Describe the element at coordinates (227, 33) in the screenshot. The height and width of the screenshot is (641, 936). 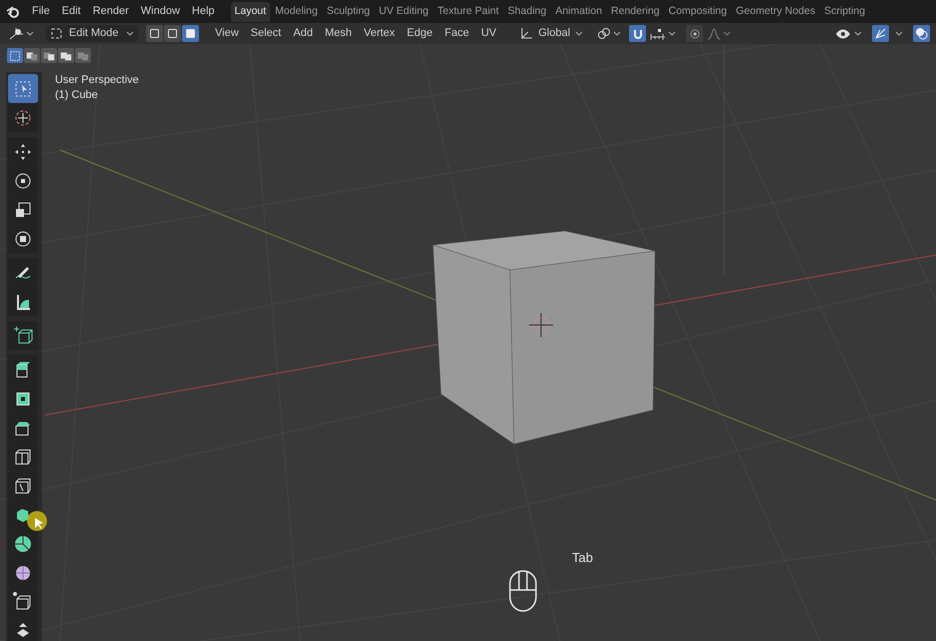
I see `header-menu: View` at that location.